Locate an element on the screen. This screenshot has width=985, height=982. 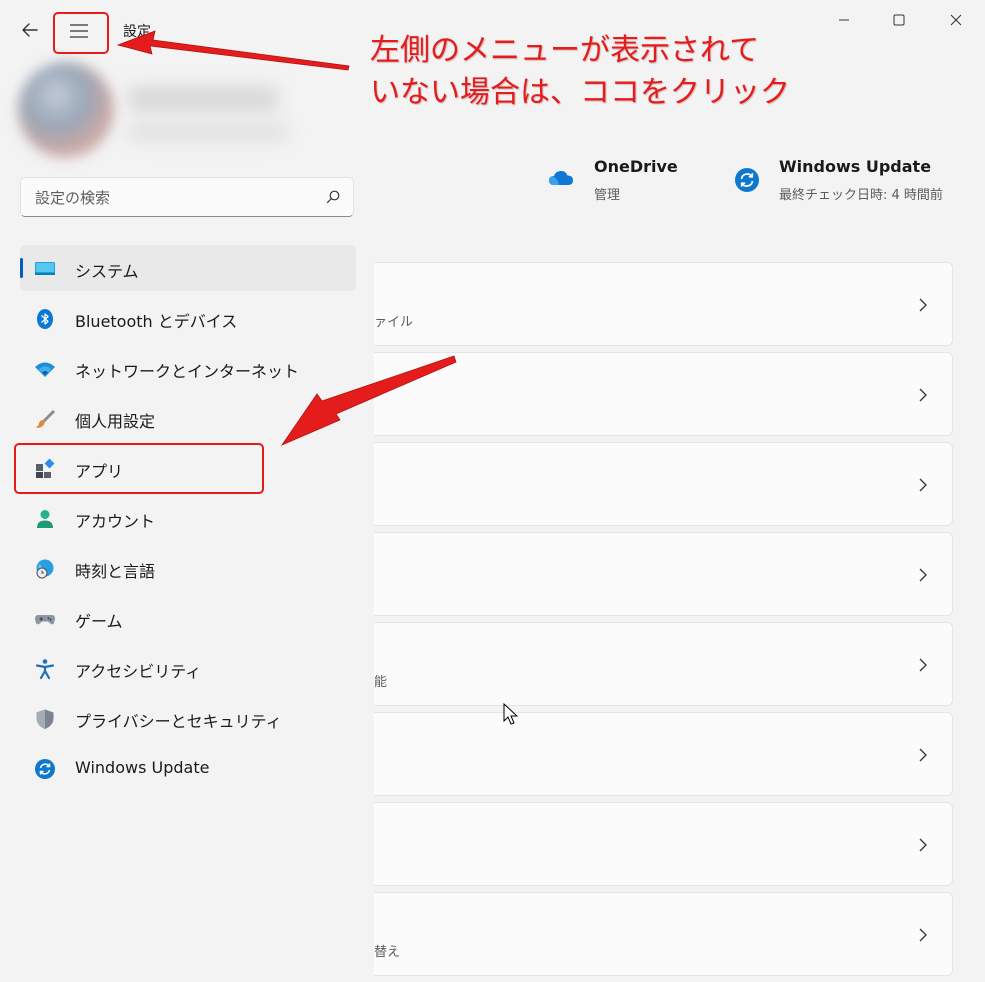
onedrive-quick-link: OneDrive 管理 is located at coordinates (618, 182).